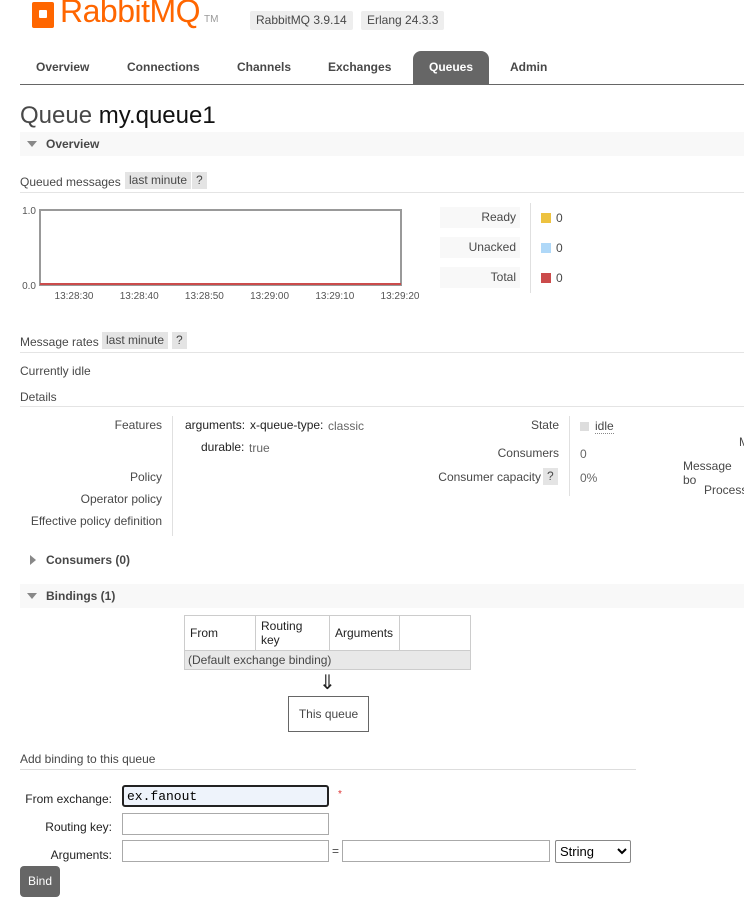 The image size is (744, 897). What do you see at coordinates (135, 340) in the screenshot?
I see `rates-range-selector: last minute` at bounding box center [135, 340].